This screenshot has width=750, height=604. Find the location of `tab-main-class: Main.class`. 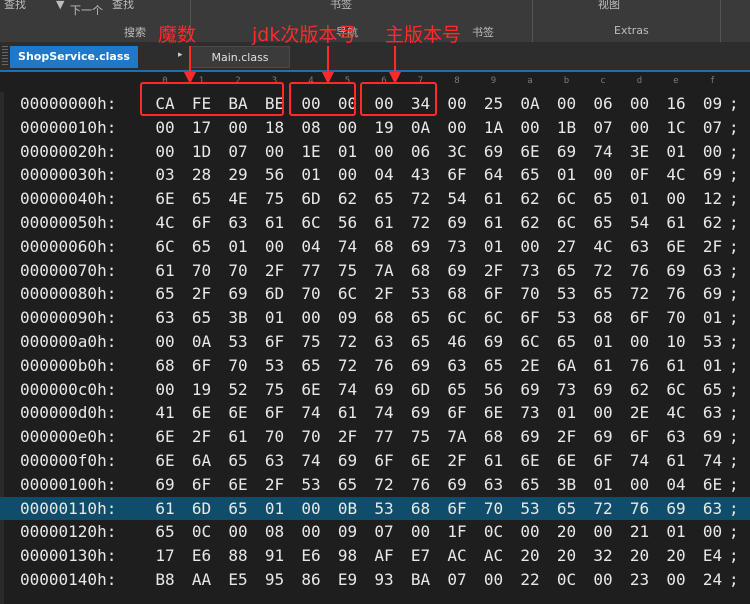

tab-main-class: Main.class is located at coordinates (240, 57).